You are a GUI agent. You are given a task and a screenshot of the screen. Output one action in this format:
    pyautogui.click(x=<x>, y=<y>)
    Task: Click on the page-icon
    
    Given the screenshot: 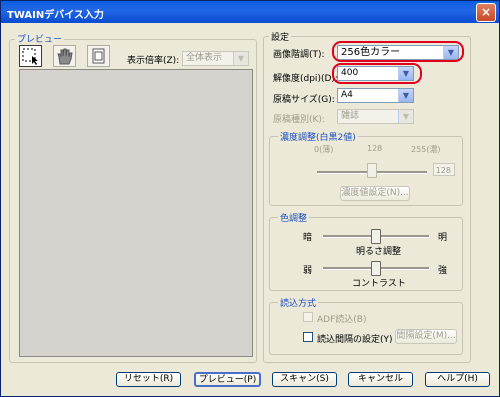 What is the action you would take?
    pyautogui.click(x=98, y=56)
    